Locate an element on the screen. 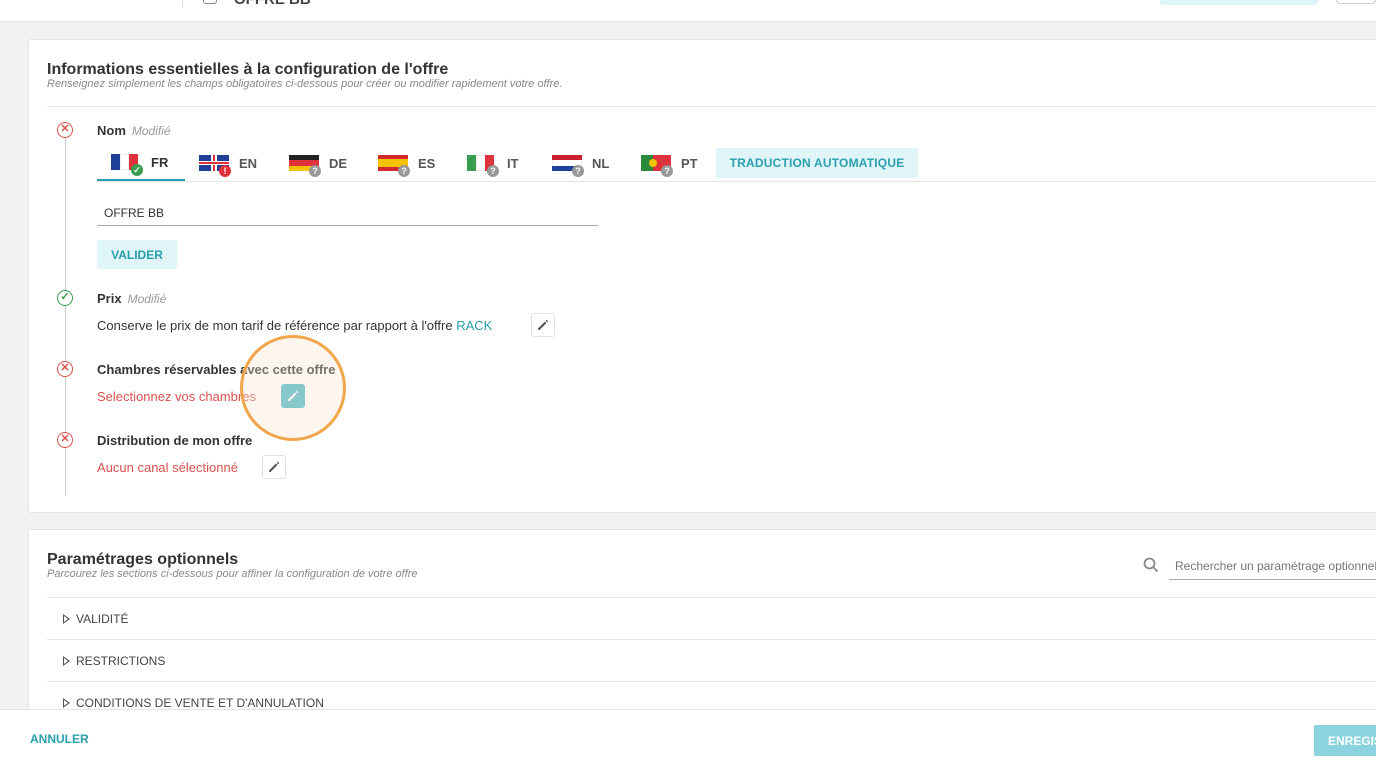 This screenshot has height=770, width=1376. price-status-ok-icon: ✓ is located at coordinates (65, 298).